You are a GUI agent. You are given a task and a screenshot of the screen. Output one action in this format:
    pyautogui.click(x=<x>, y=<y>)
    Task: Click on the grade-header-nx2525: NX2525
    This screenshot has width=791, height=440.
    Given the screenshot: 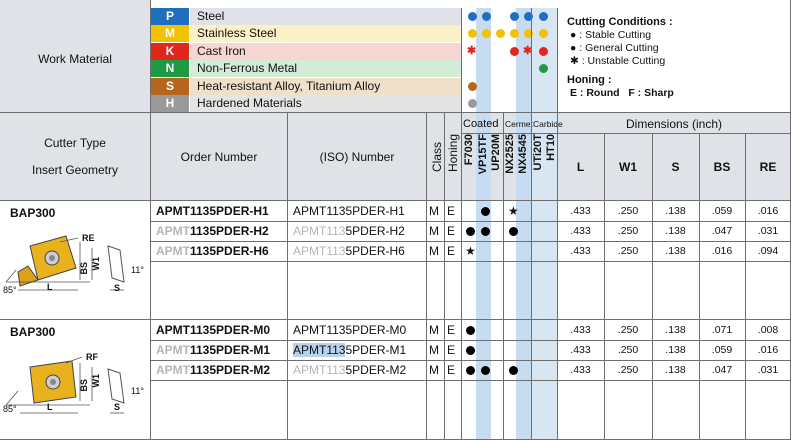 What is the action you would take?
    pyautogui.click(x=510, y=154)
    